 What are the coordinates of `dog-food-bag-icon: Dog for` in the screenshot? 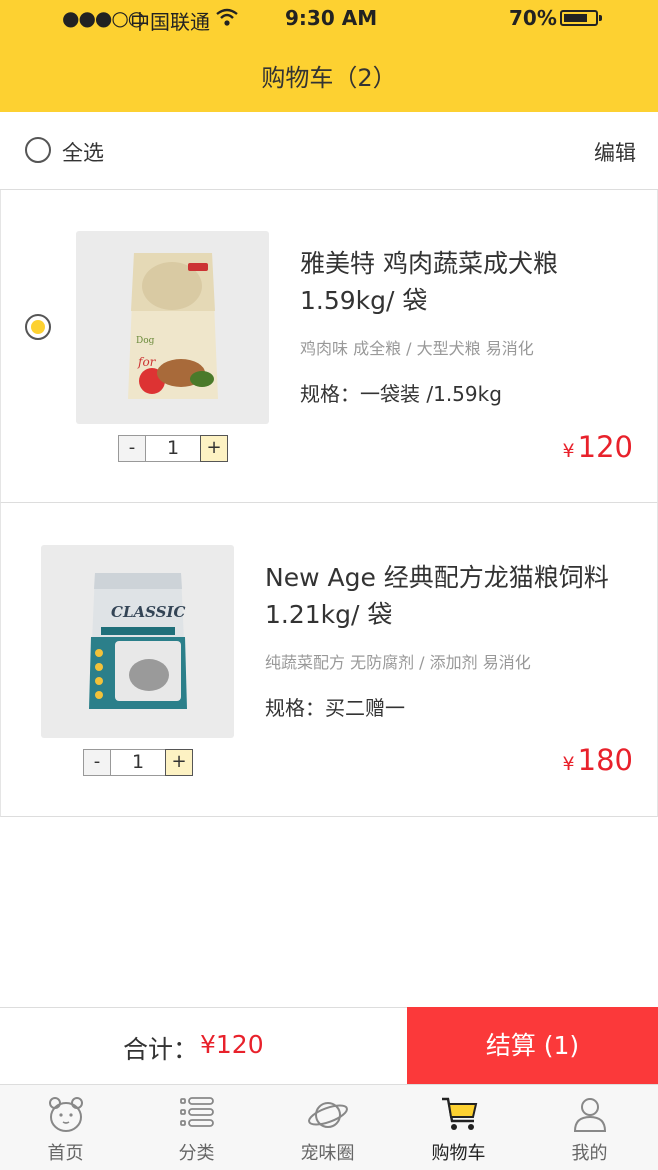 It's located at (173, 326).